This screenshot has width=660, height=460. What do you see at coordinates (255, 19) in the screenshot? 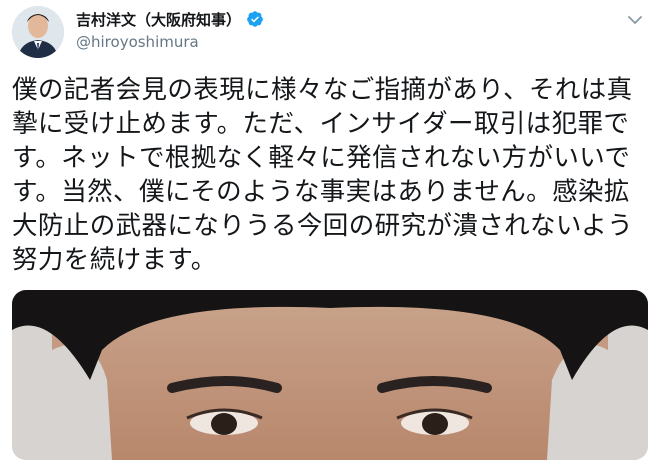
I see `verified-badge-icon` at bounding box center [255, 19].